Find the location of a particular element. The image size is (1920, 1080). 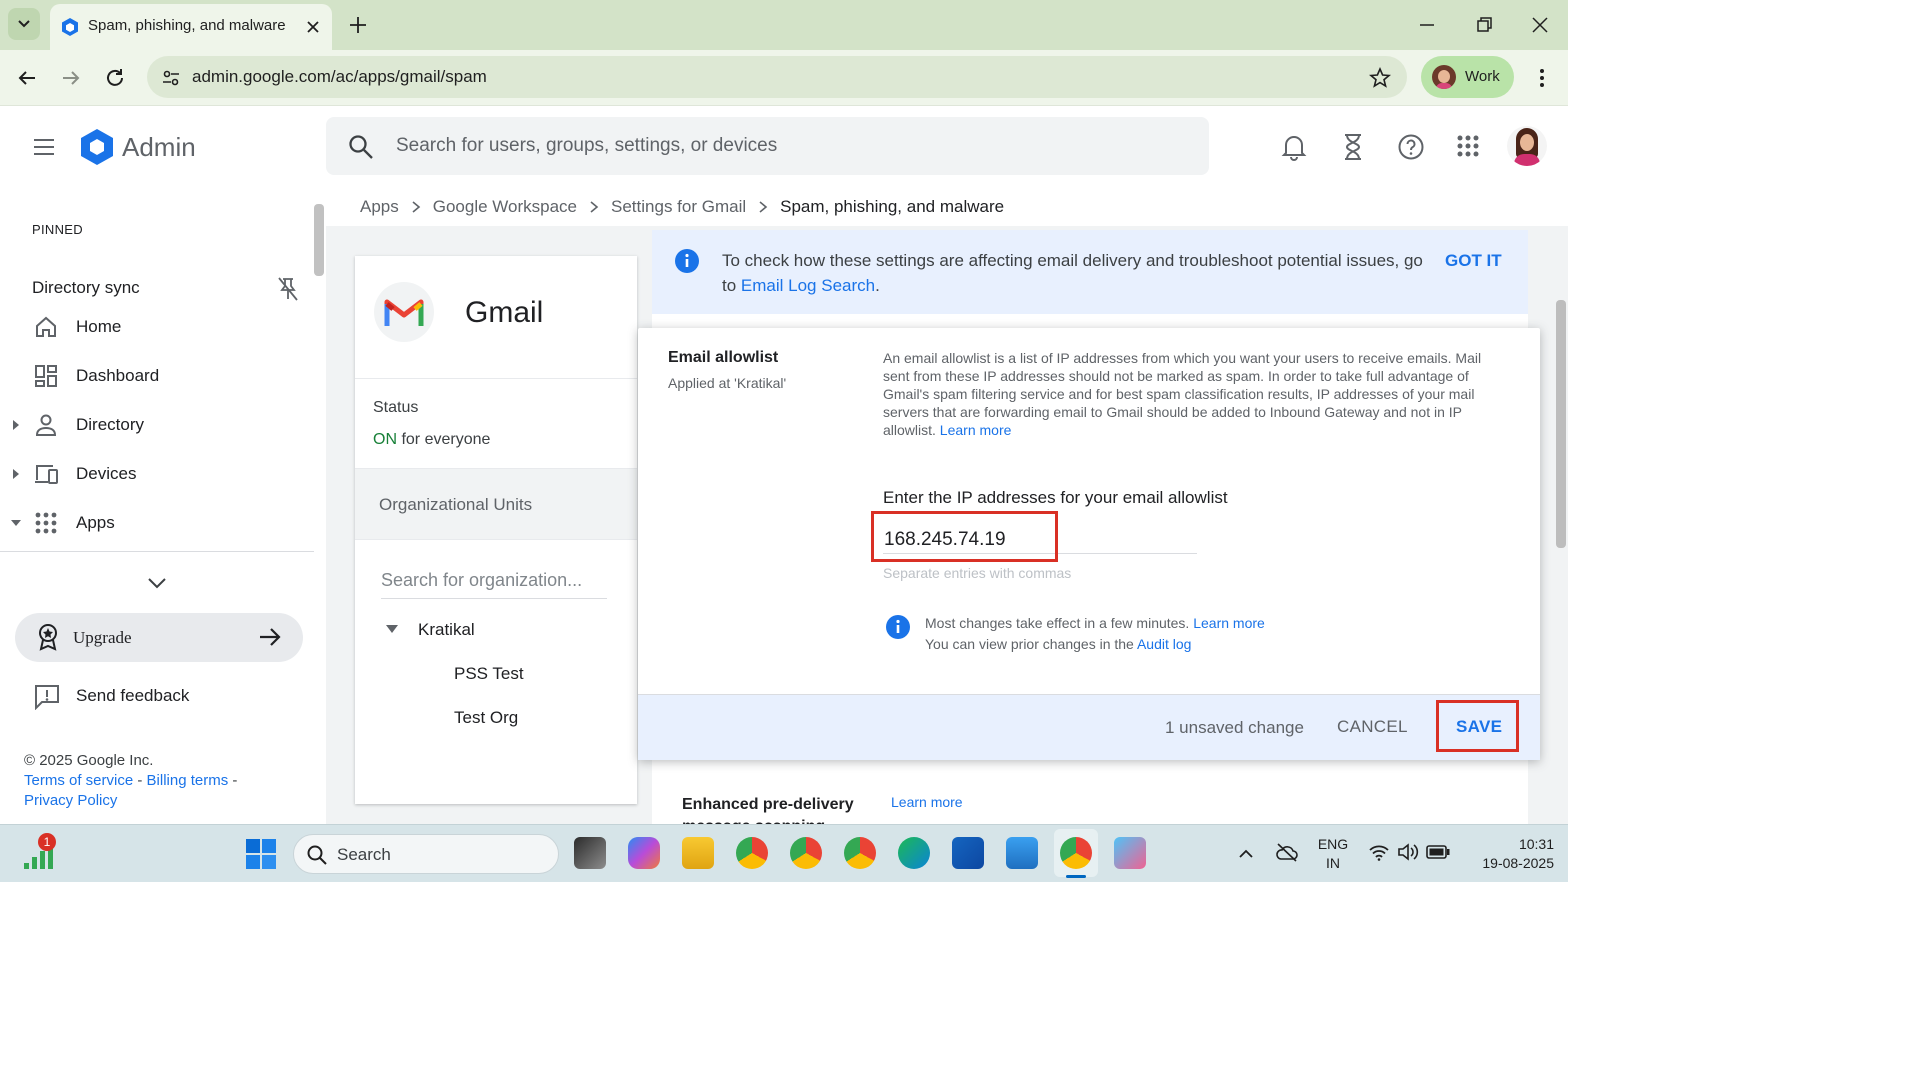

ou-child-test-org: Test Org is located at coordinates (486, 718).